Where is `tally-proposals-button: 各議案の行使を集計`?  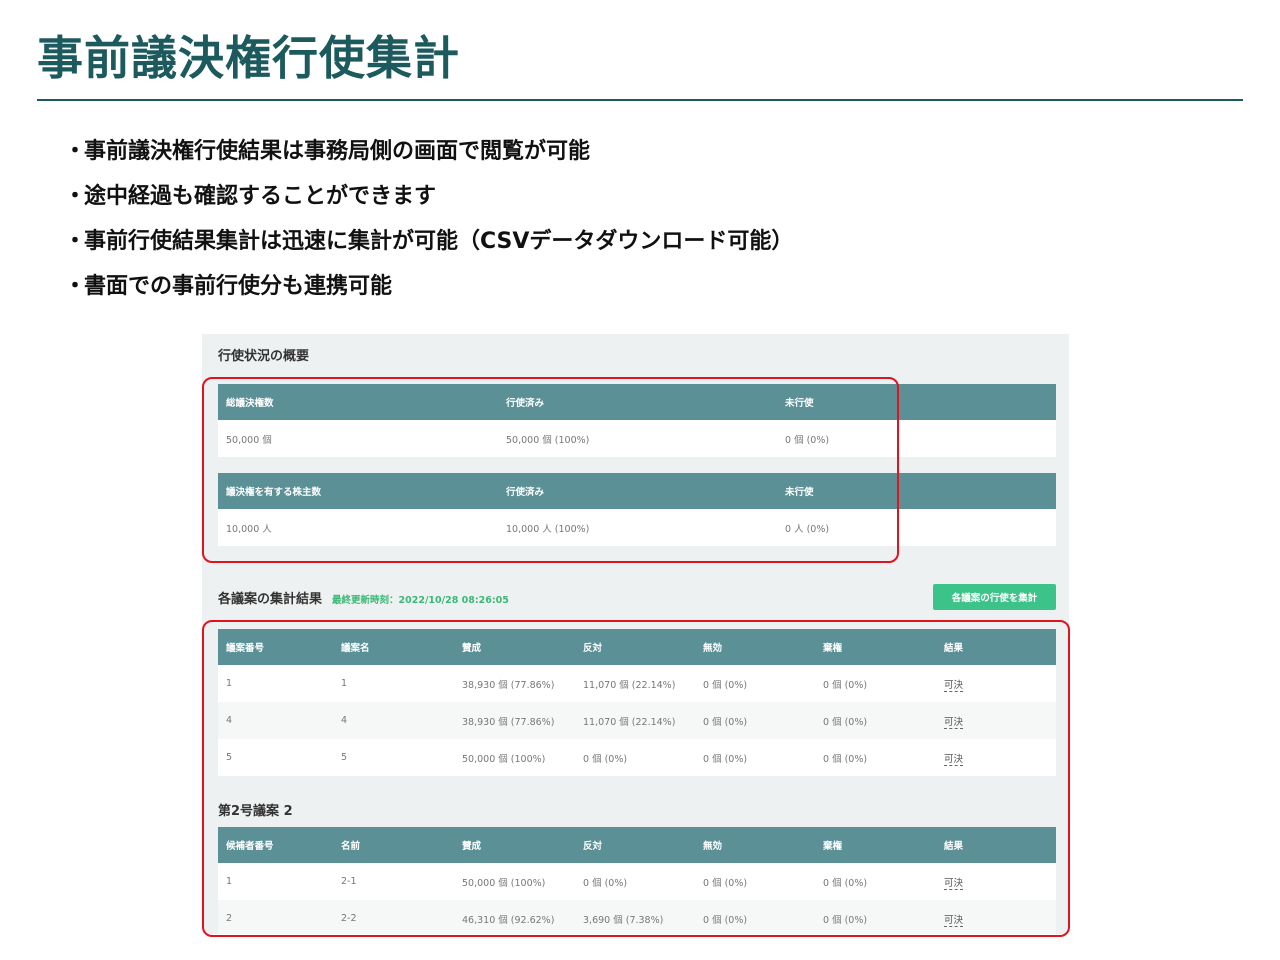 tally-proposals-button: 各議案の行使を集計 is located at coordinates (994, 597).